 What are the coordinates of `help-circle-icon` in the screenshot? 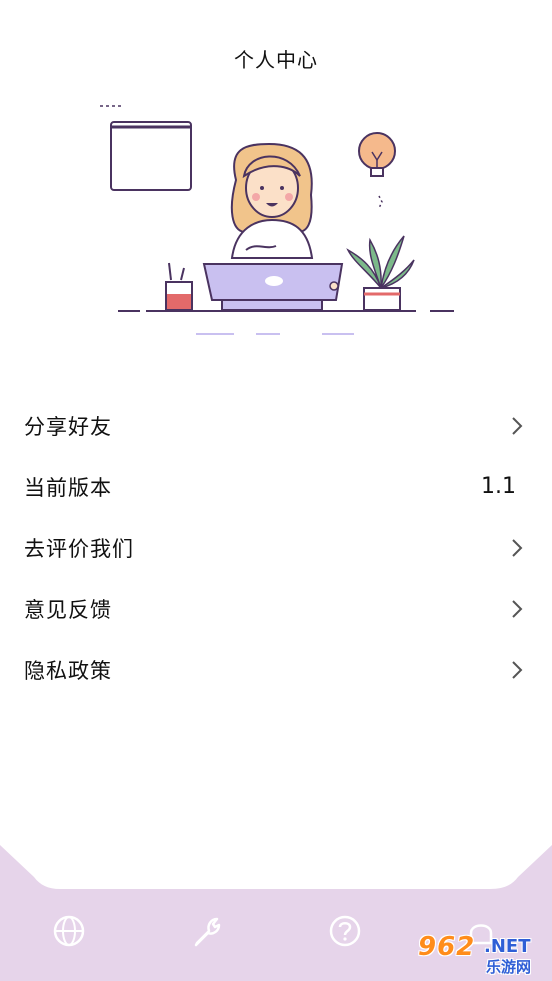 It's located at (345, 931).